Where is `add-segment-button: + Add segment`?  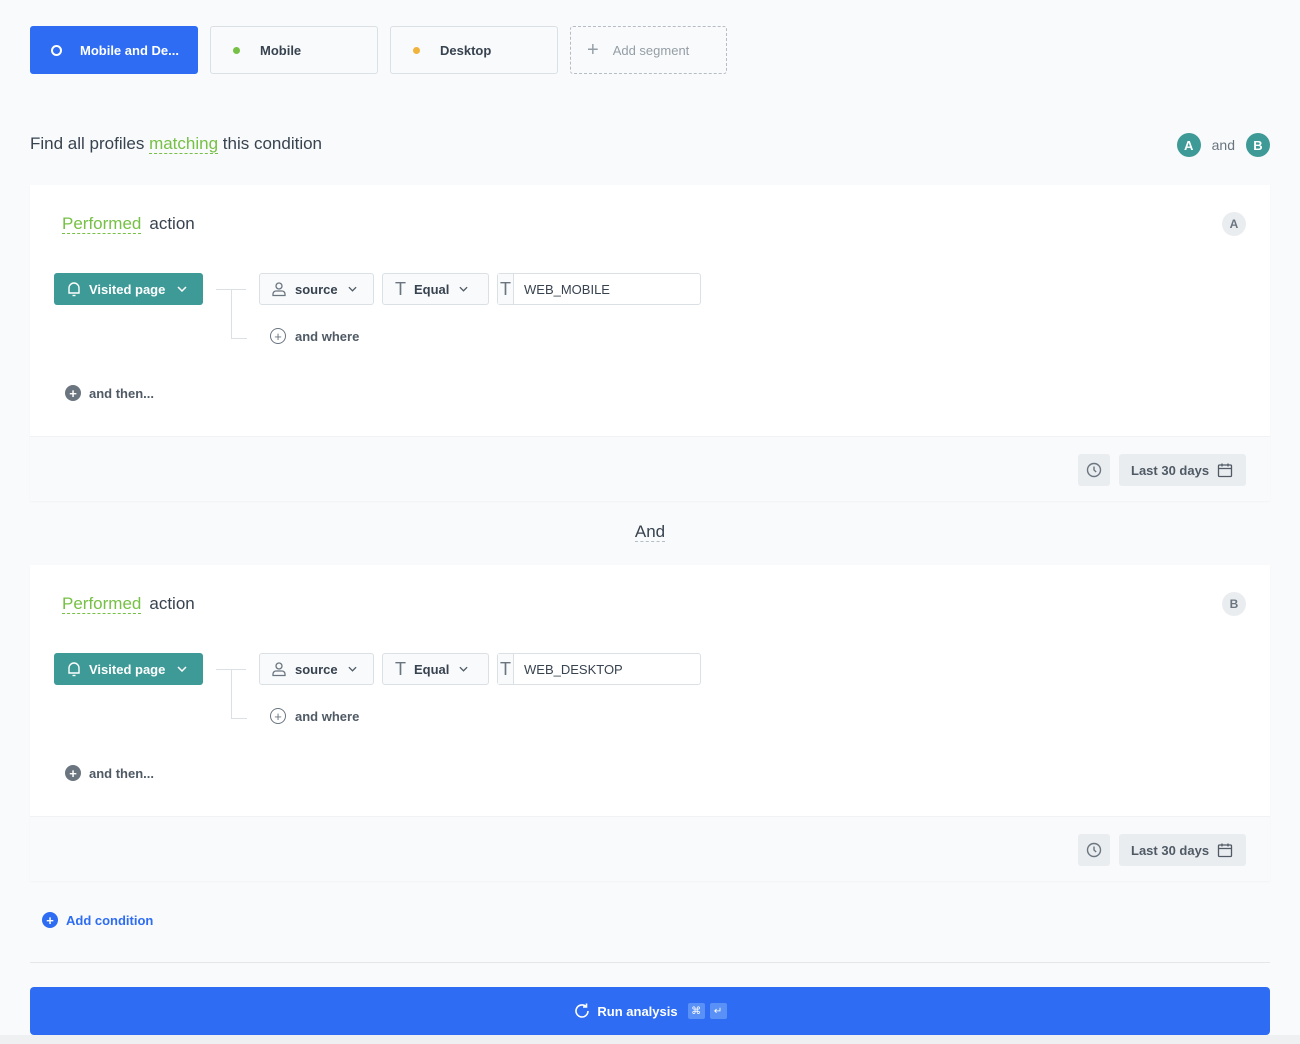 add-segment-button: + Add segment is located at coordinates (648, 50).